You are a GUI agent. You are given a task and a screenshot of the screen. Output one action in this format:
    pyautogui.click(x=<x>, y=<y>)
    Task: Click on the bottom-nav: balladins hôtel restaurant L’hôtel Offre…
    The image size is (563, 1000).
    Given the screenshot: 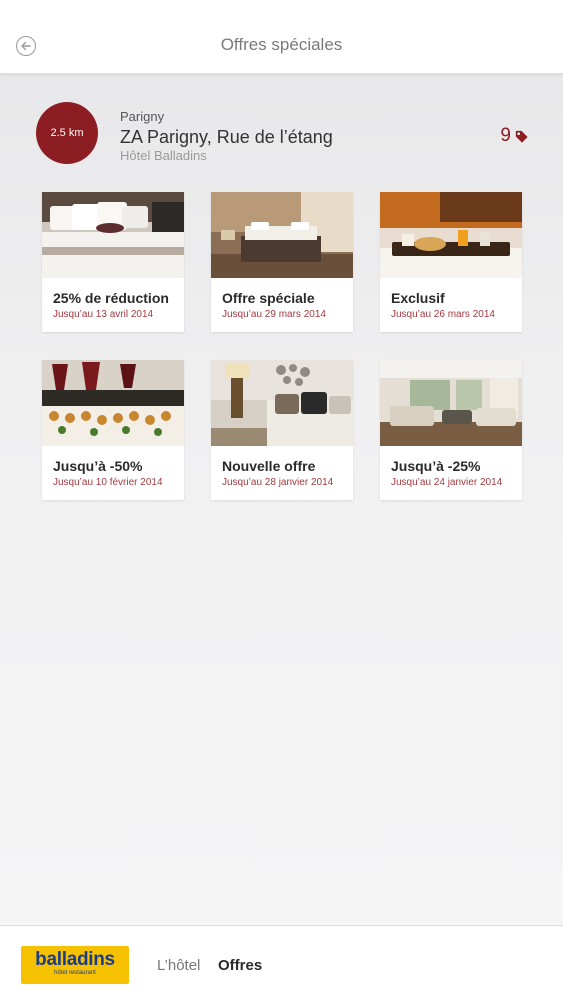 What is the action you would take?
    pyautogui.click(x=281, y=962)
    